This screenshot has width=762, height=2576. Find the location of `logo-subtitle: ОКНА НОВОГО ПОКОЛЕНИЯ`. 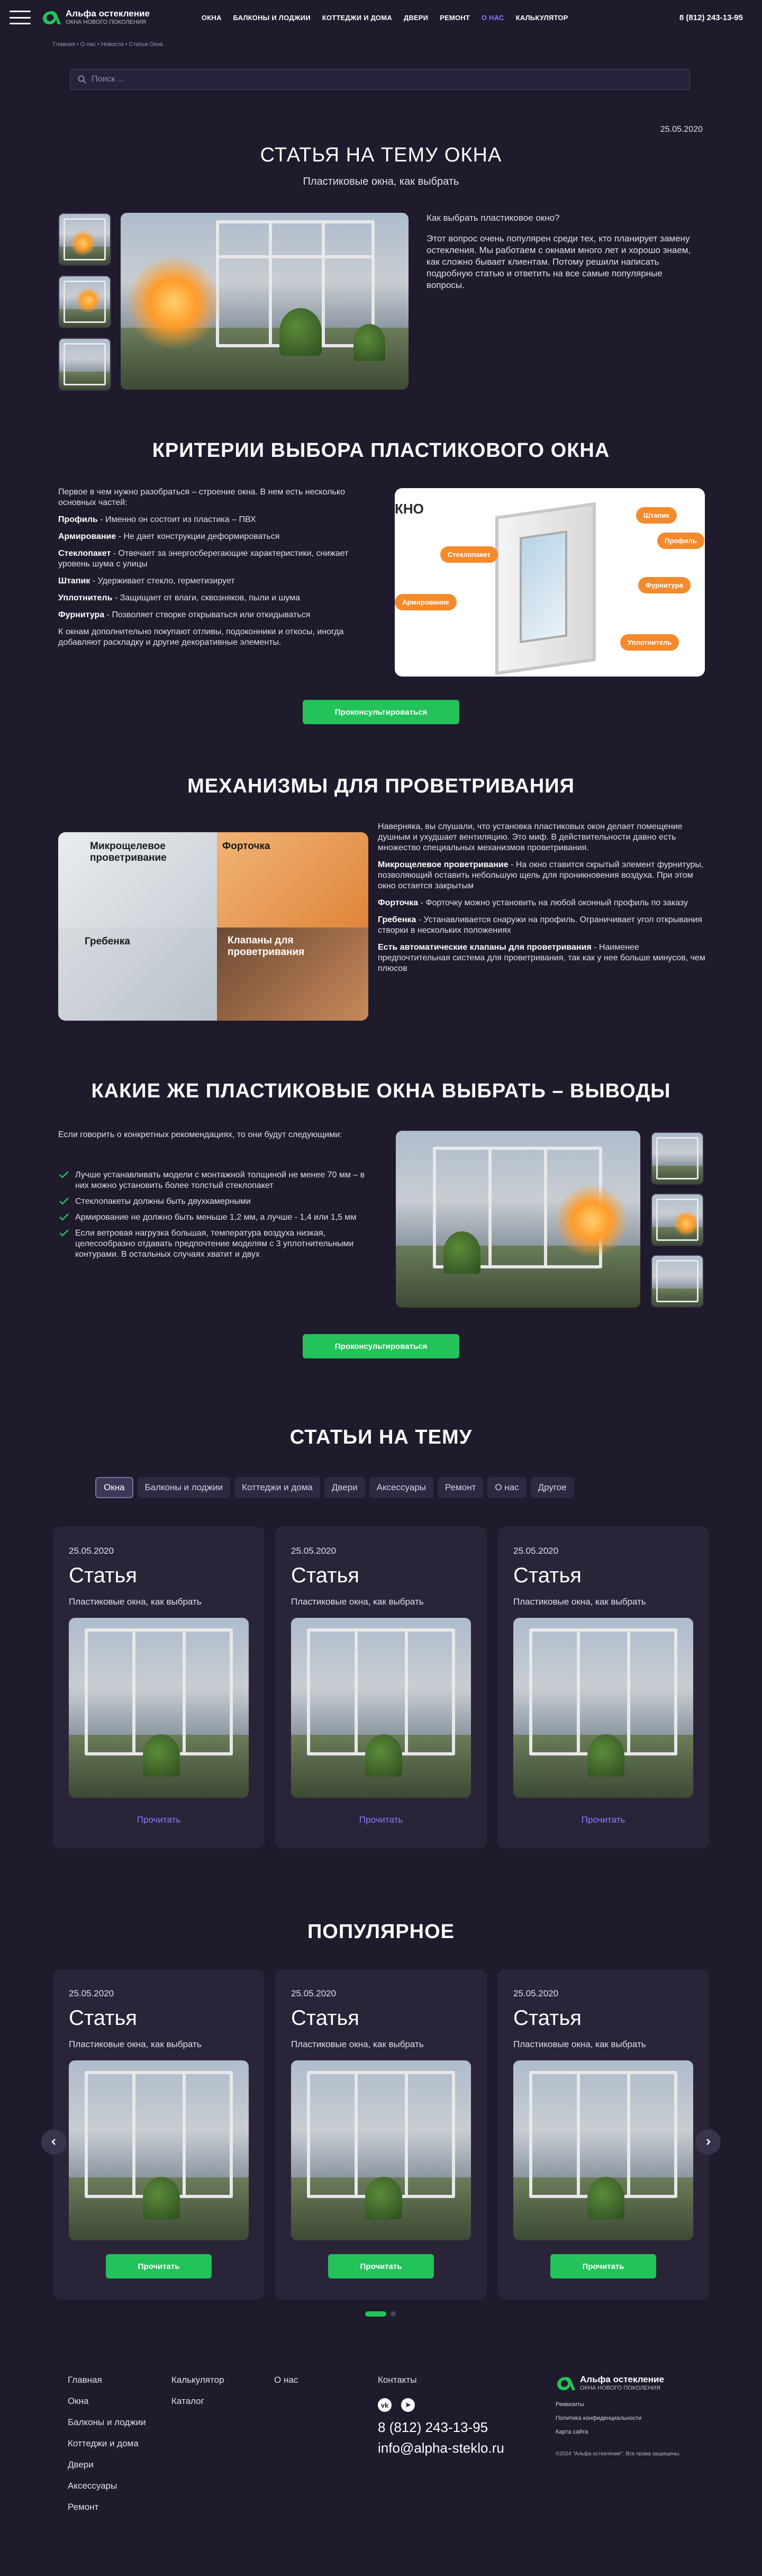

logo-subtitle: ОКНА НОВОГО ПОКОЛЕНИЯ is located at coordinates (106, 22).